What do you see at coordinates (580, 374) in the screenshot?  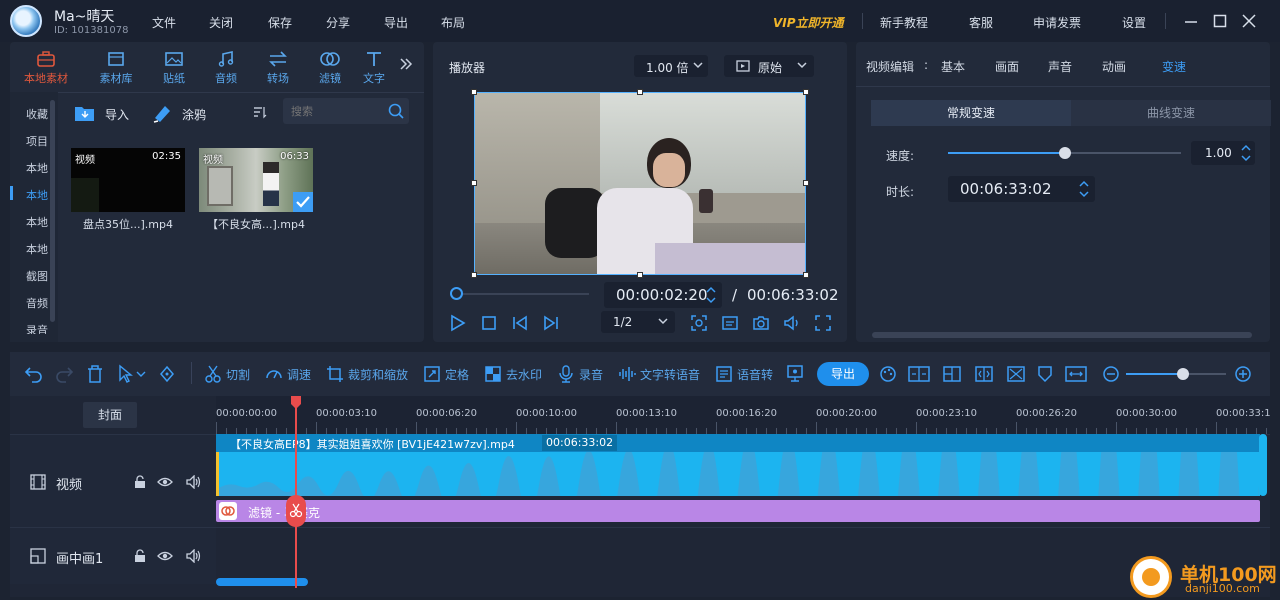 I see `record-button: 录音` at bounding box center [580, 374].